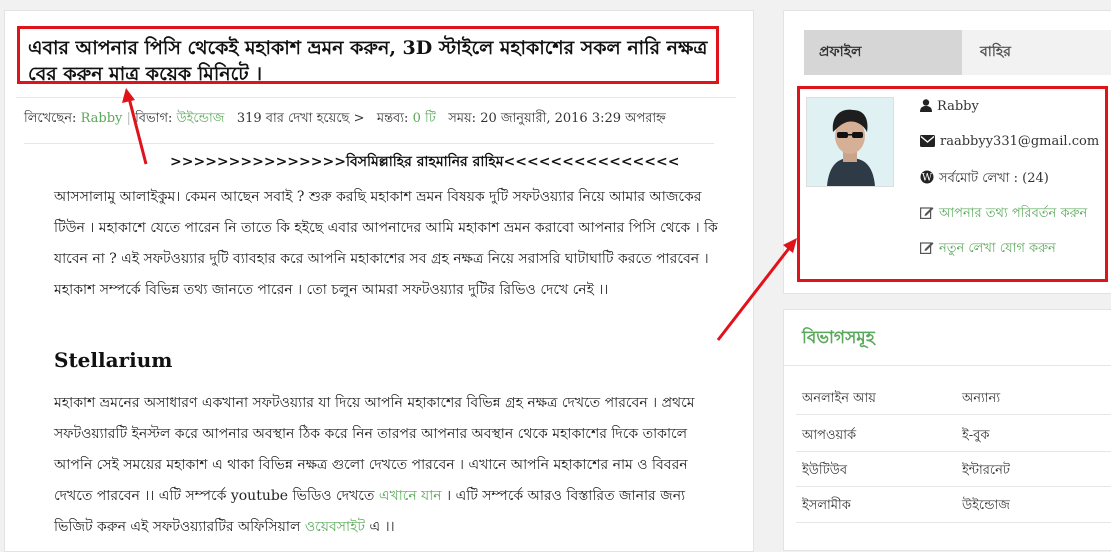 Image resolution: width=1111 pixels, height=552 pixels. I want to click on arrow-to-profile-icon, so click(756, 289).